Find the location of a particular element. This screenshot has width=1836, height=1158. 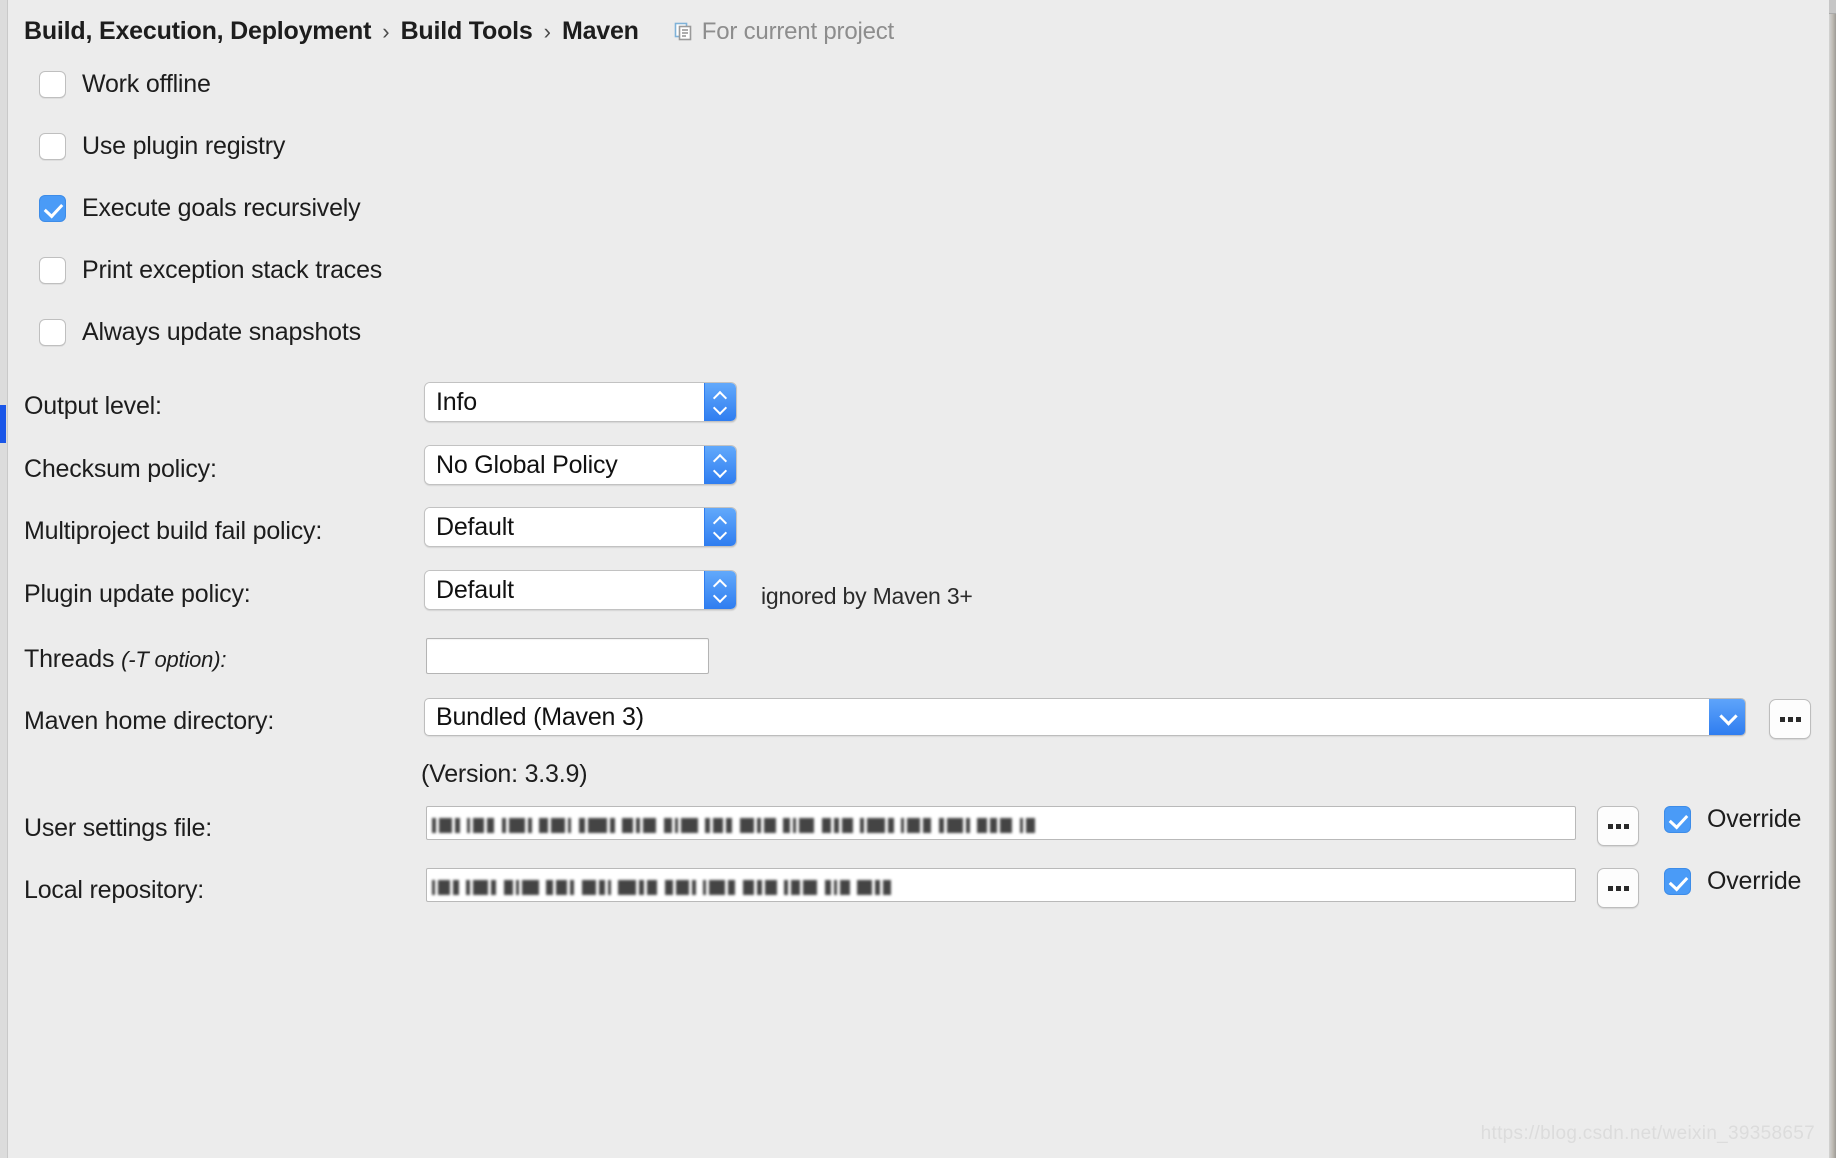

threads-input is located at coordinates (567, 656).